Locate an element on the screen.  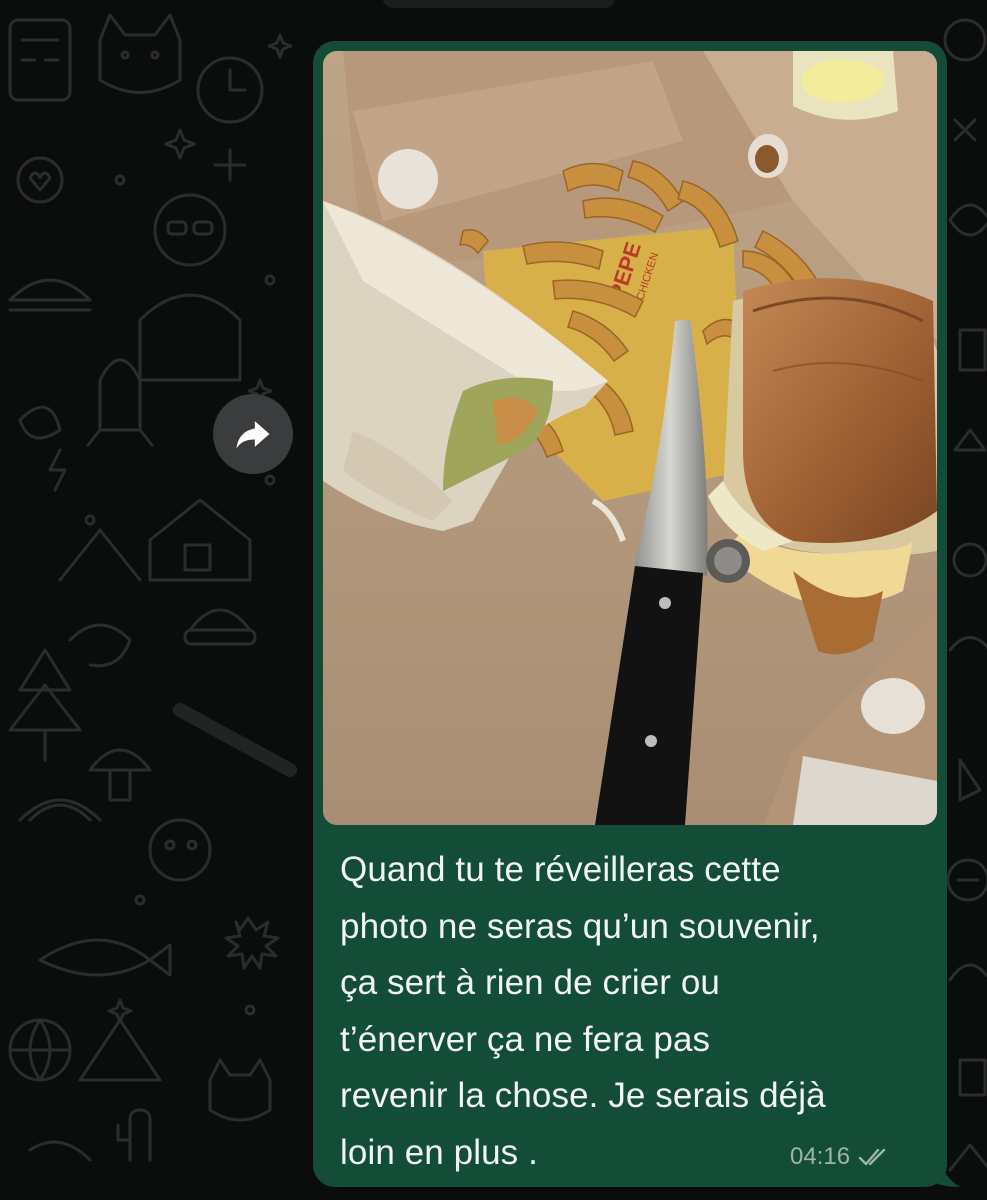
message-meta: 04:16 is located at coordinates (841, 1157).